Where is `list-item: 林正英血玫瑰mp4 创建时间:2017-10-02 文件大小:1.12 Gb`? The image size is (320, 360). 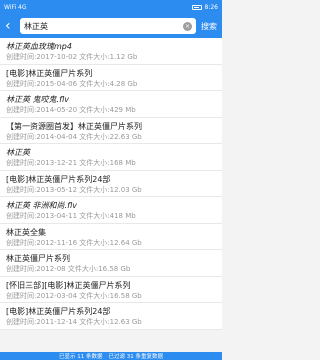
list-item: 林正英血玫瑰mp4 创建时间:2017-10-02 文件大小:1.12 Gb is located at coordinates (111, 51).